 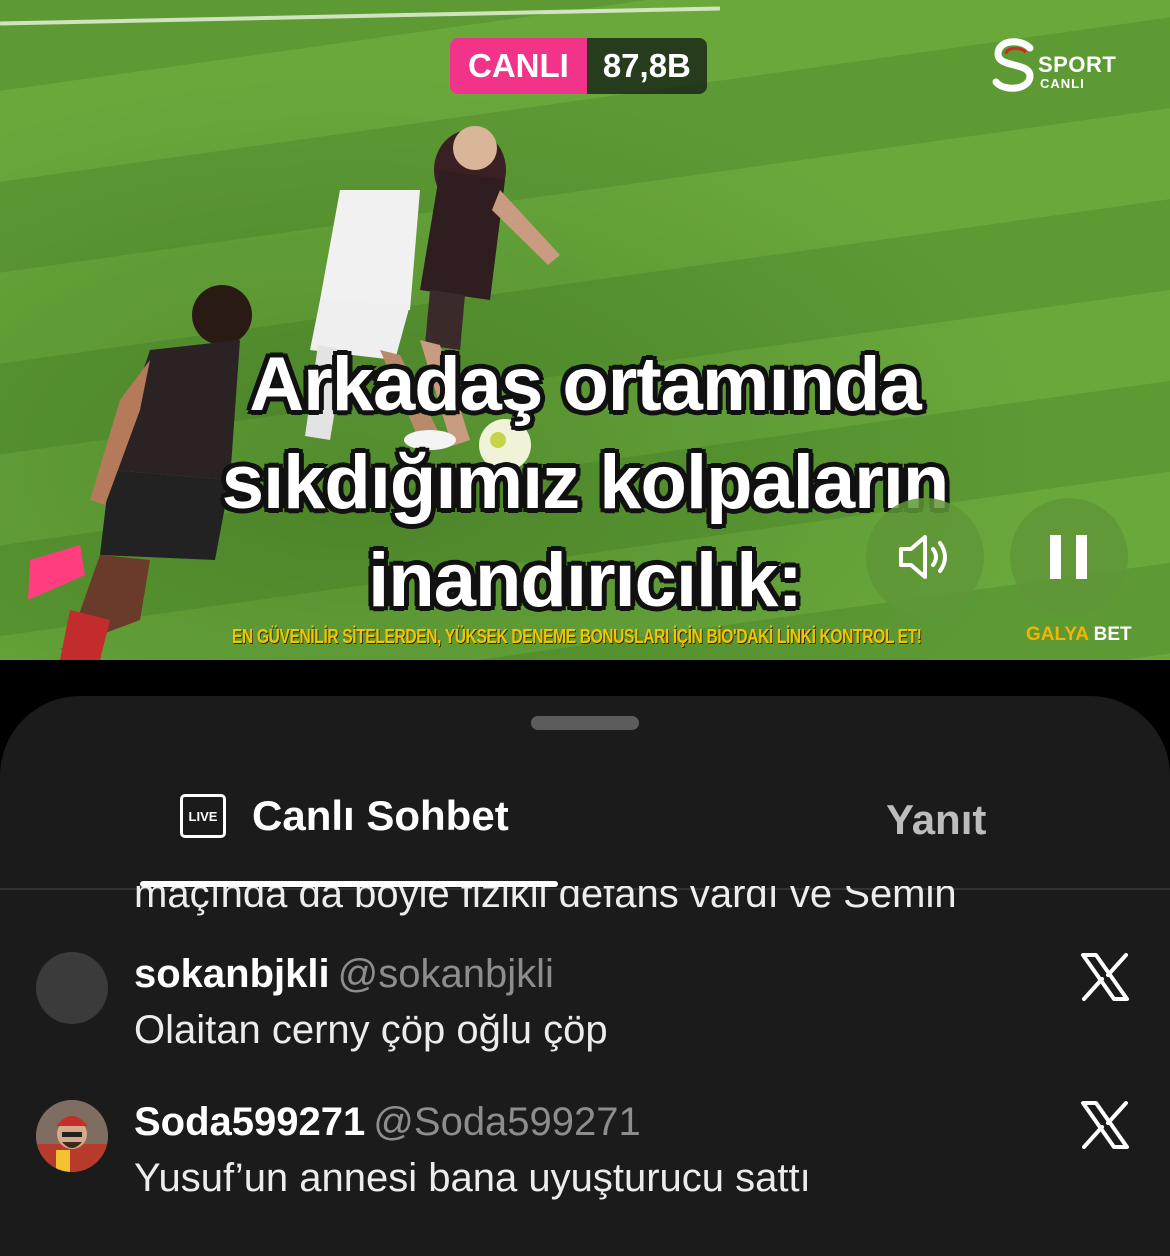 I want to click on ad-brand-logo: GALYA BET, so click(x=1079, y=634).